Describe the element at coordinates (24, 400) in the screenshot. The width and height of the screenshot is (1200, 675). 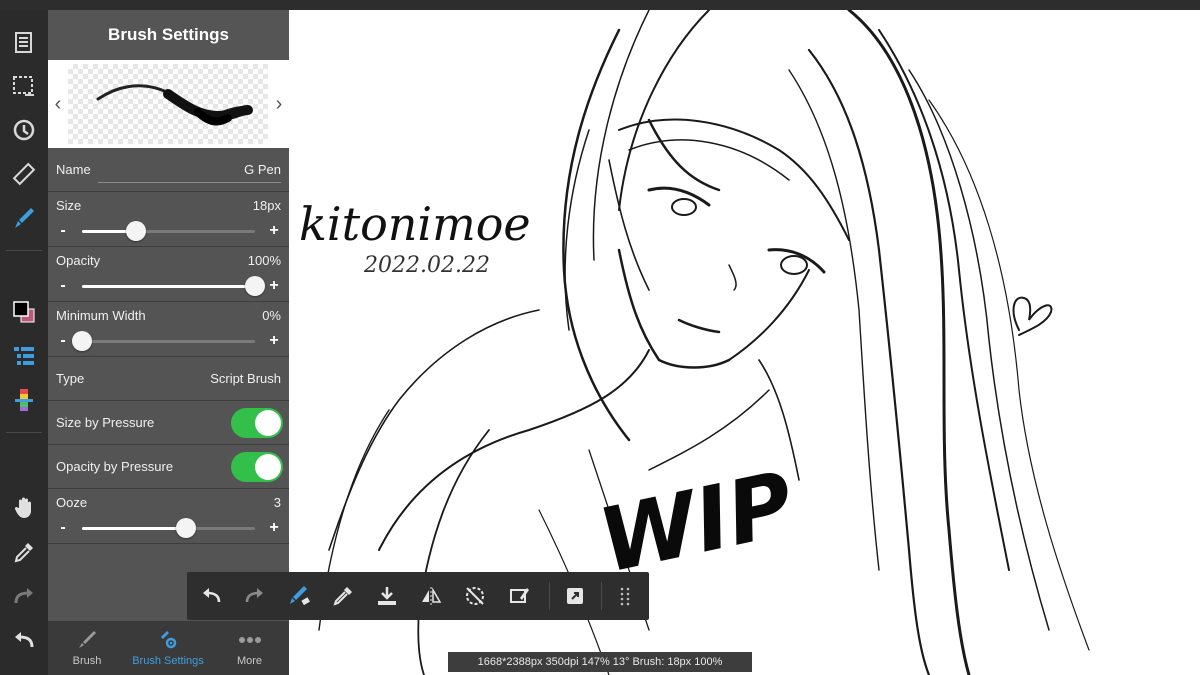
I see `gradient-icon` at that location.